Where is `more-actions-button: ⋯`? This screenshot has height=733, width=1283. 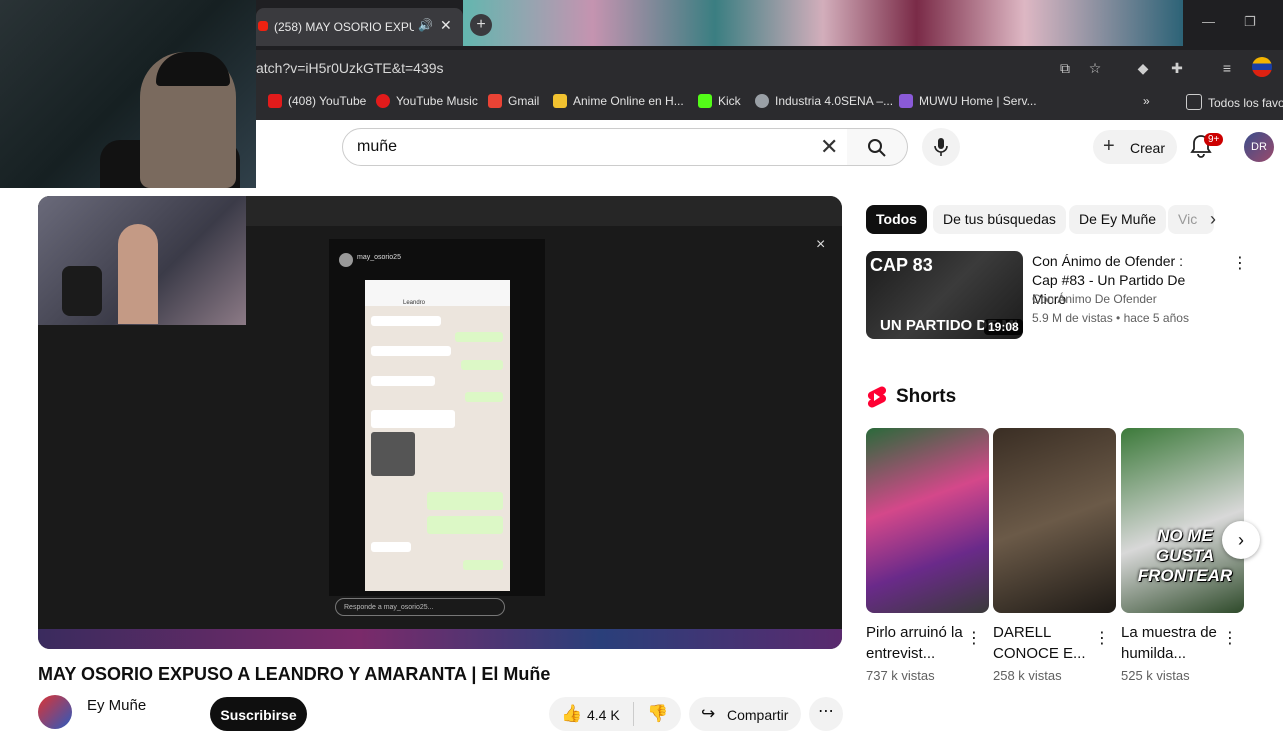
more-actions-button: ⋯ is located at coordinates (826, 714).